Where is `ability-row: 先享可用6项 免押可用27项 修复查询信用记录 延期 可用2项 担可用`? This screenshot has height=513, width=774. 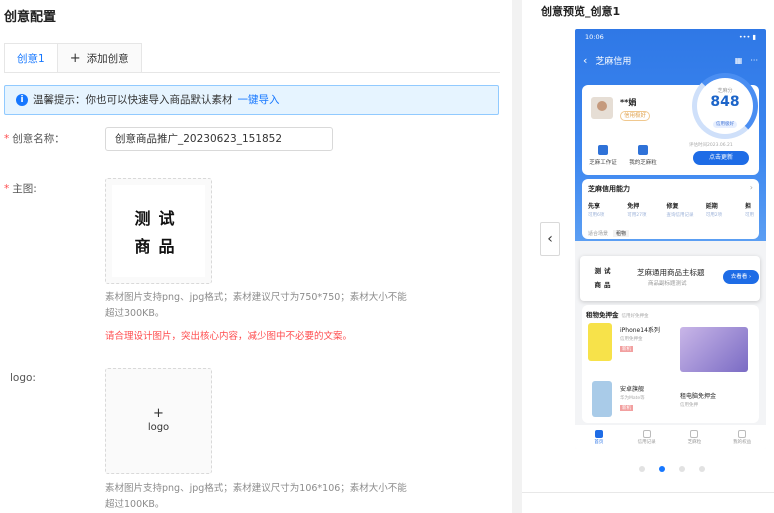 ability-row: 先享可用6项 免押可用27项 修复查询信用记录 延期 可用2项 担可用 is located at coordinates (672, 209).